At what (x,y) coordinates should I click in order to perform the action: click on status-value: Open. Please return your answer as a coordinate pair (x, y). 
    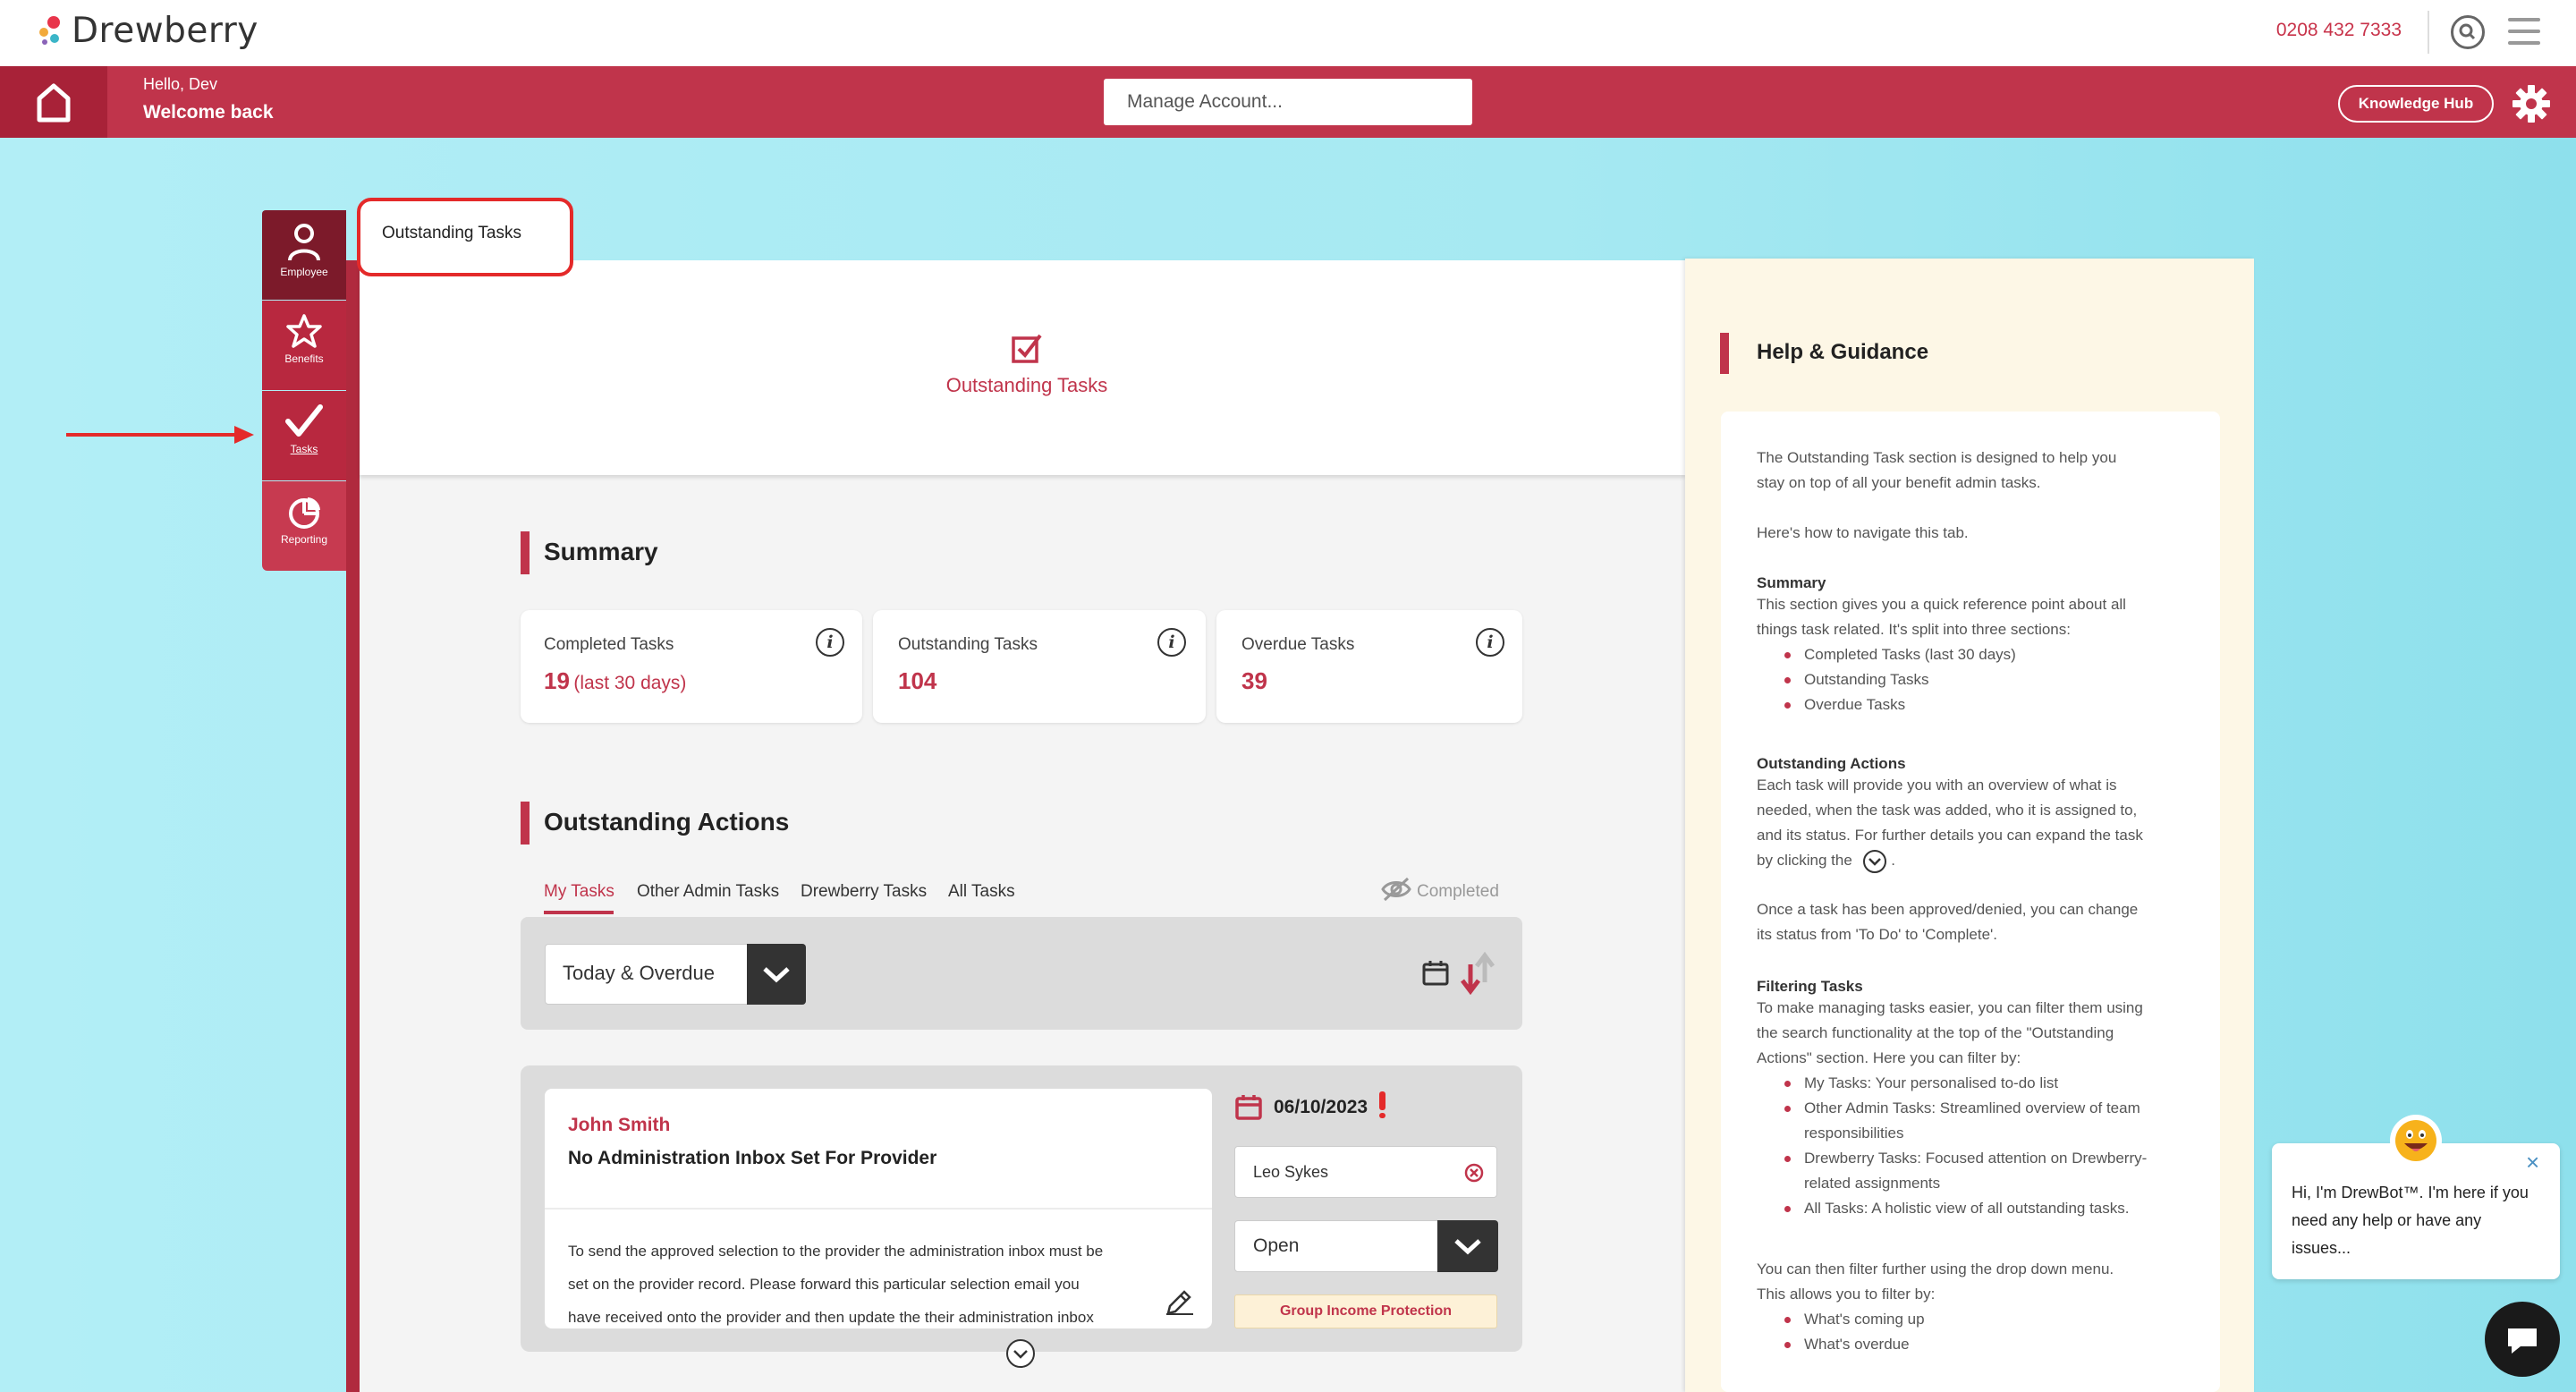
    Looking at the image, I should click on (1276, 1245).